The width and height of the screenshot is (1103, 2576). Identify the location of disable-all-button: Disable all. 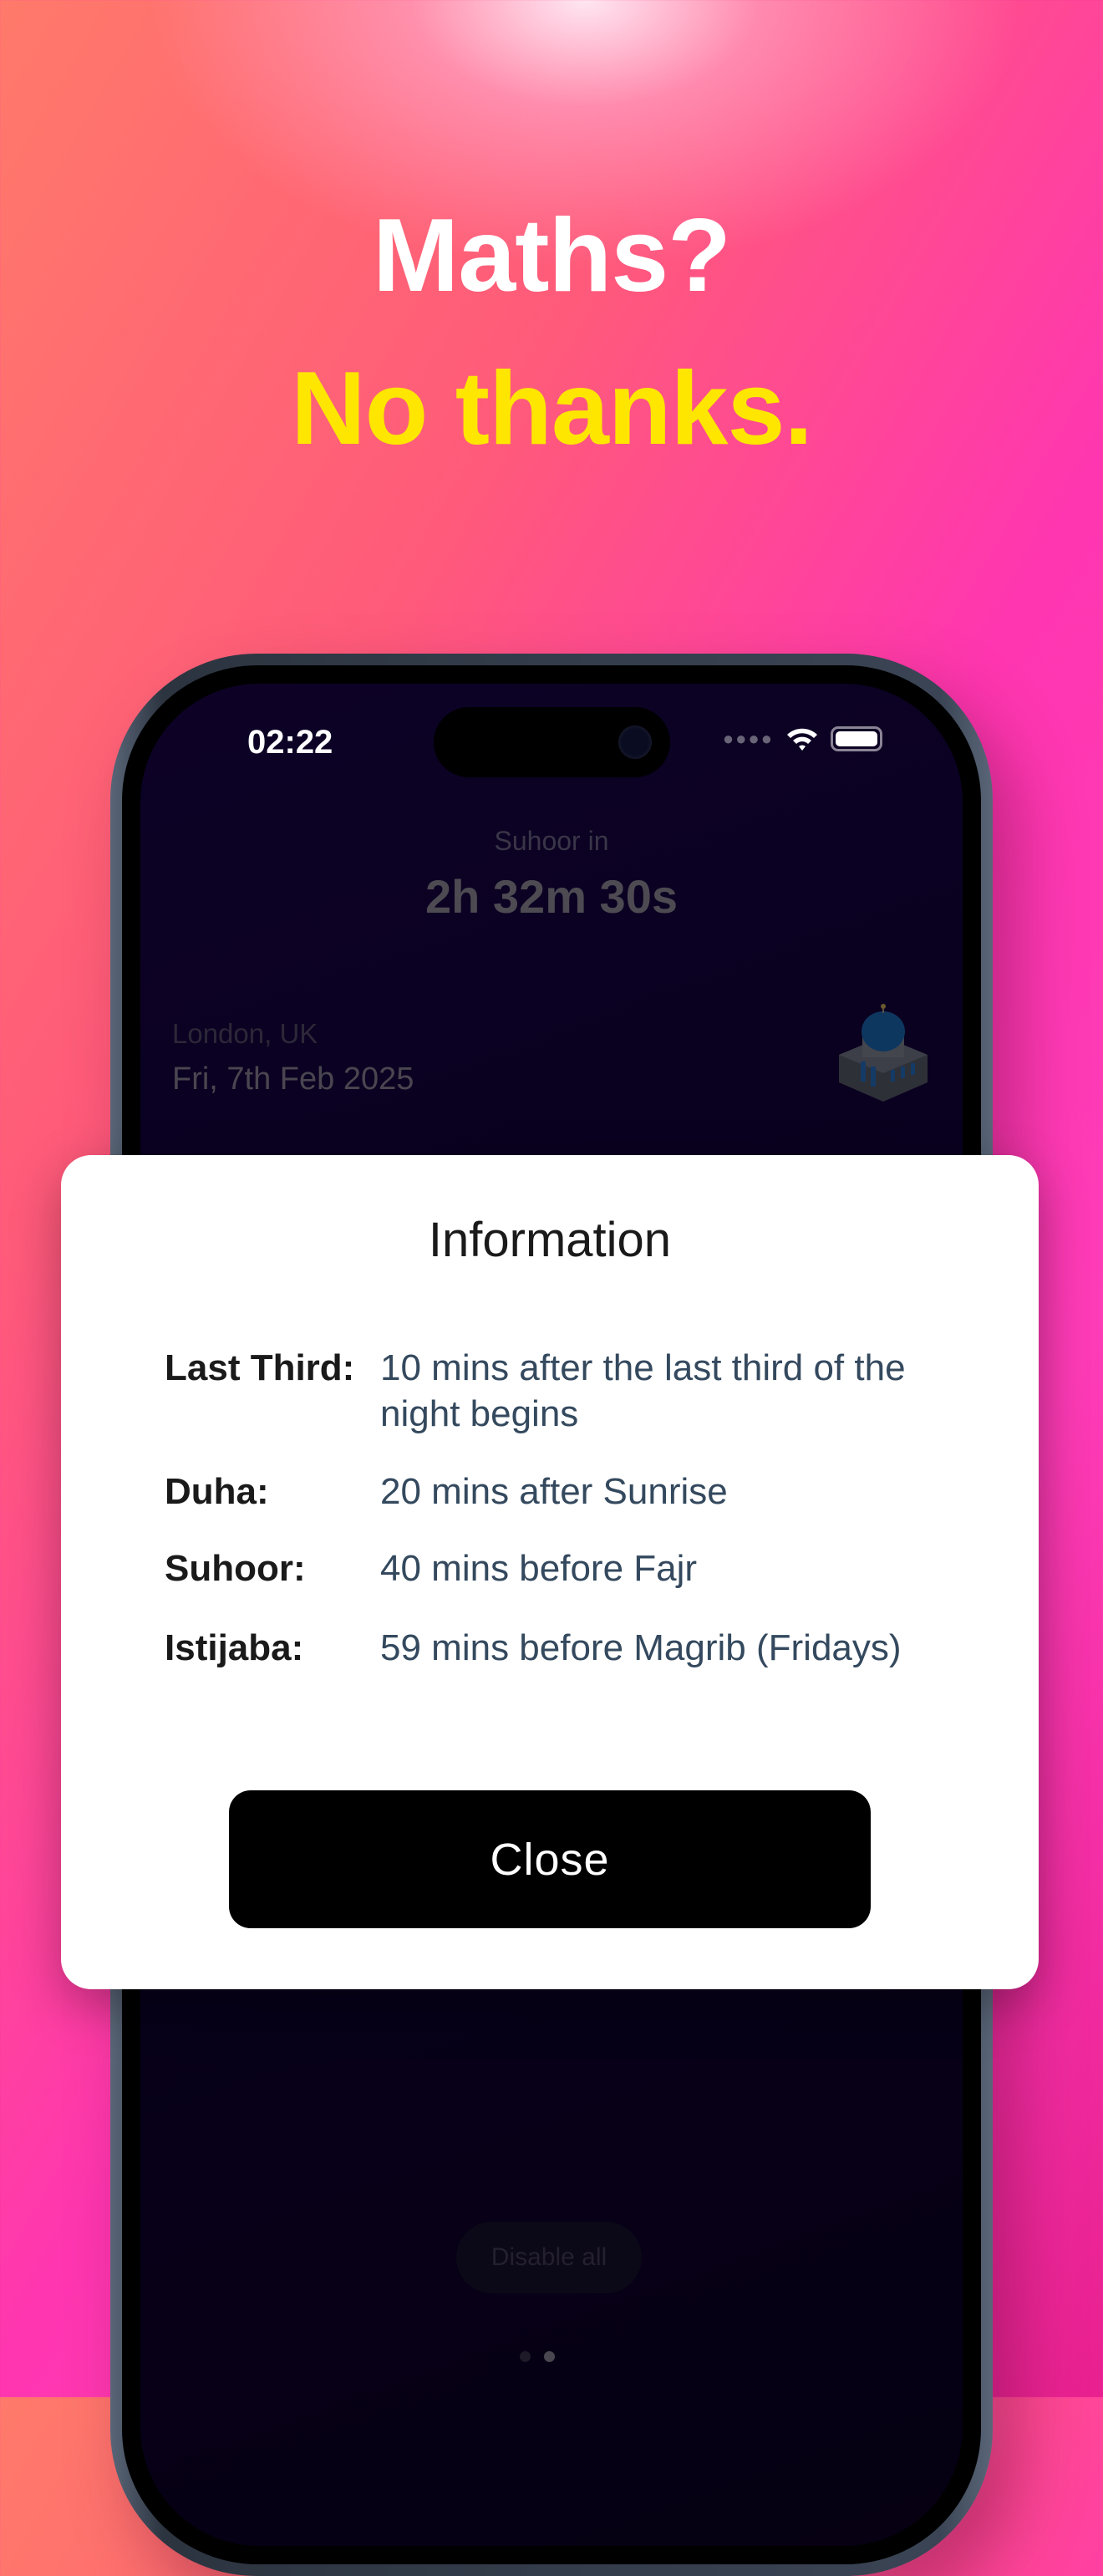
(549, 2257).